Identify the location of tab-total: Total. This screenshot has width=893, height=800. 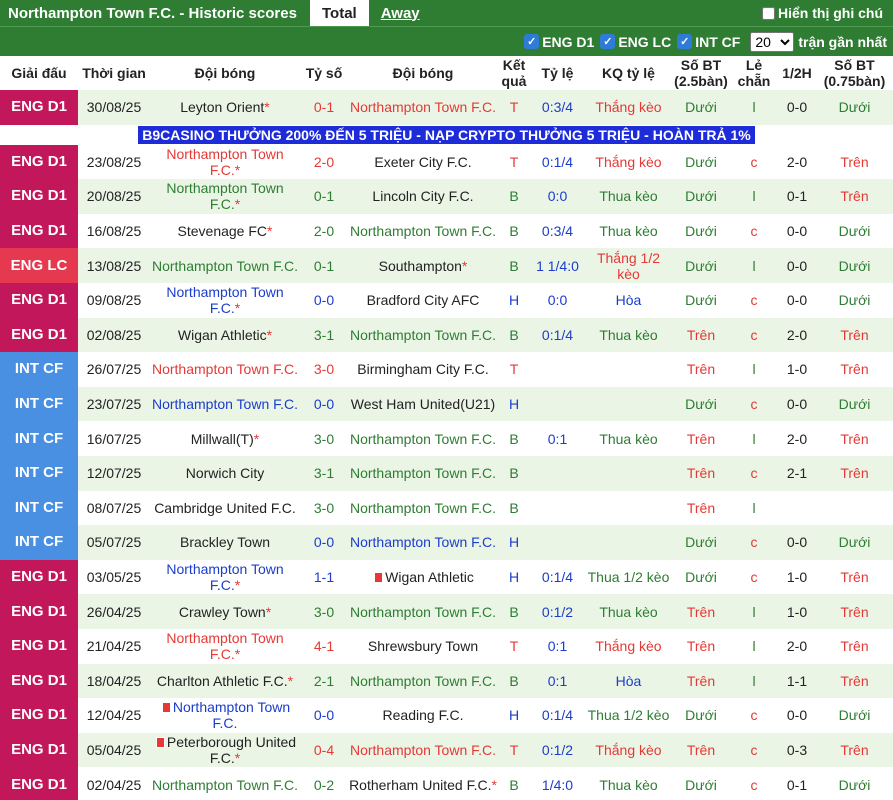
(339, 13).